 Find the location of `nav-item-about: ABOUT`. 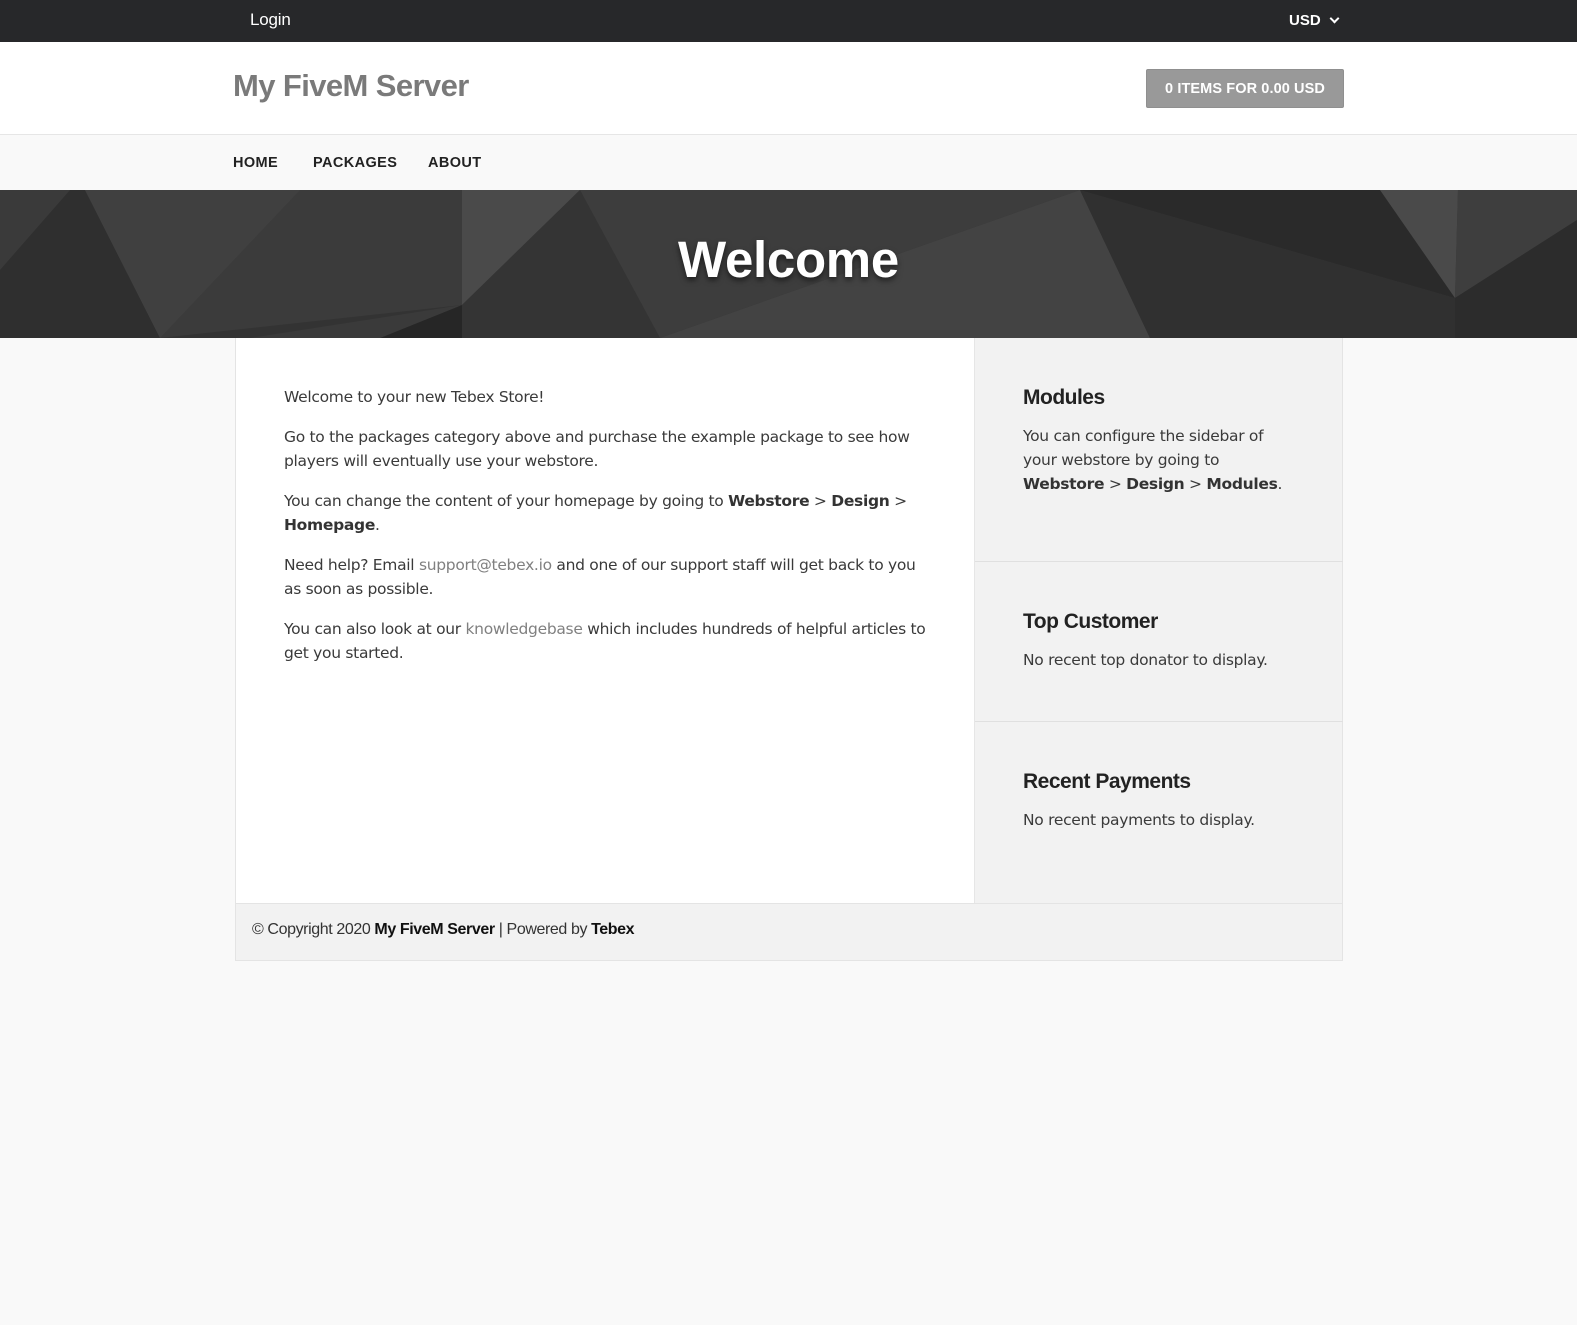

nav-item-about: ABOUT is located at coordinates (455, 163).